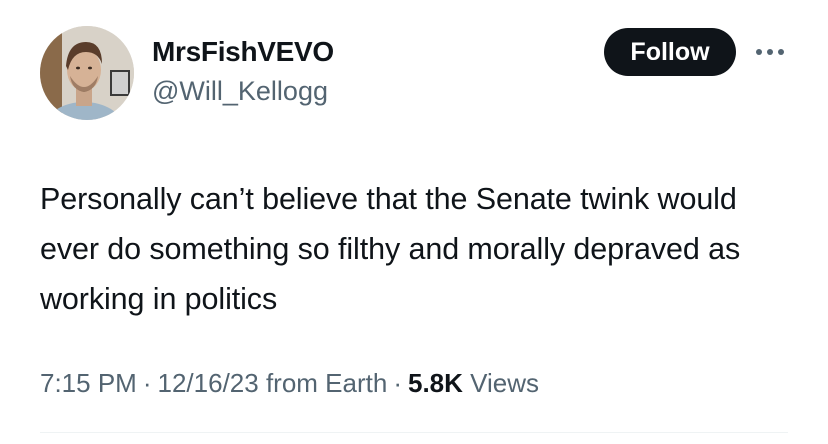  Describe the element at coordinates (88, 383) in the screenshot. I see `tweet-time: 7:15 PM` at that location.